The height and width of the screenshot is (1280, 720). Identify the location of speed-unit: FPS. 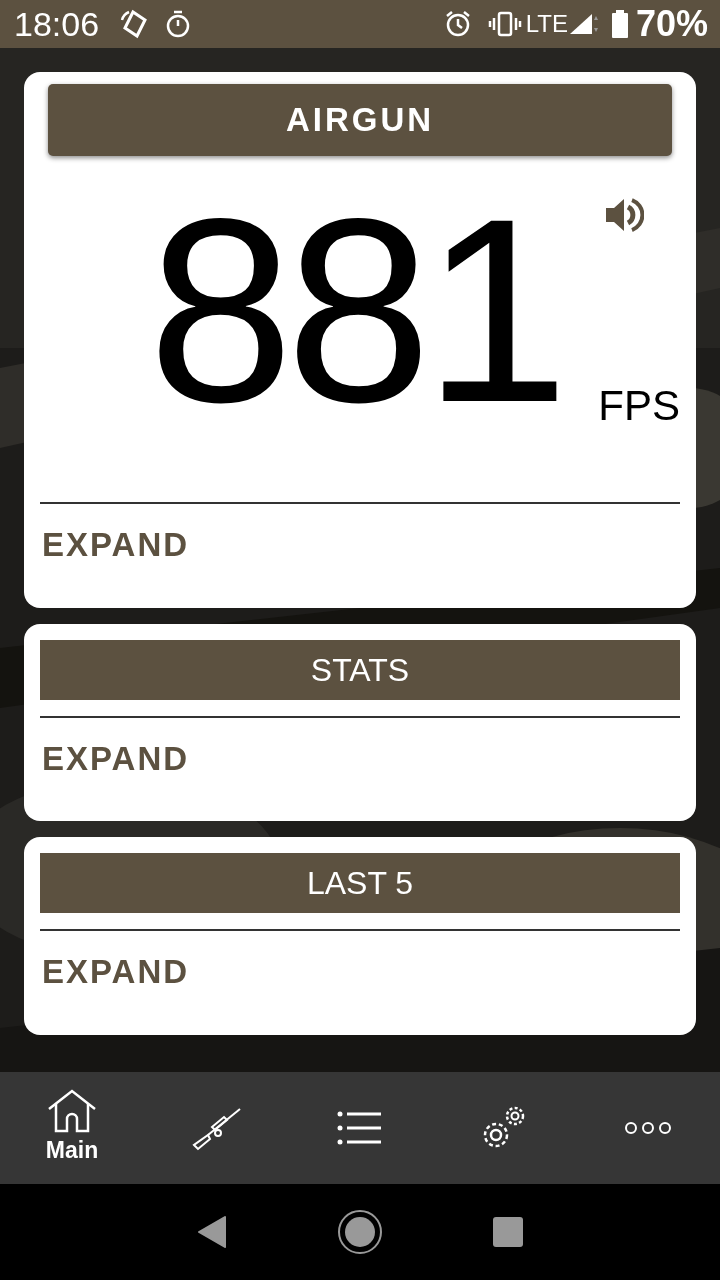
(639, 406).